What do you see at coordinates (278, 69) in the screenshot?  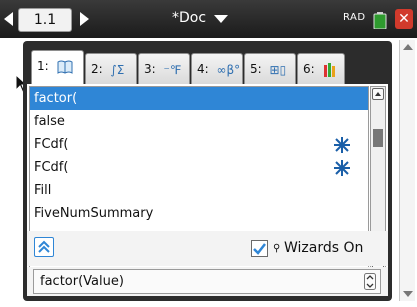 I see `template-icon: ⊞▯` at bounding box center [278, 69].